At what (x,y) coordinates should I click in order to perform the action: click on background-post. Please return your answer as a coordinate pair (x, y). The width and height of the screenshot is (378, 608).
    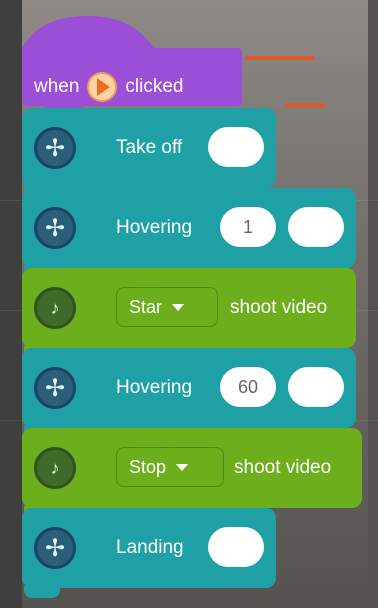
    Looking at the image, I should click on (11, 304).